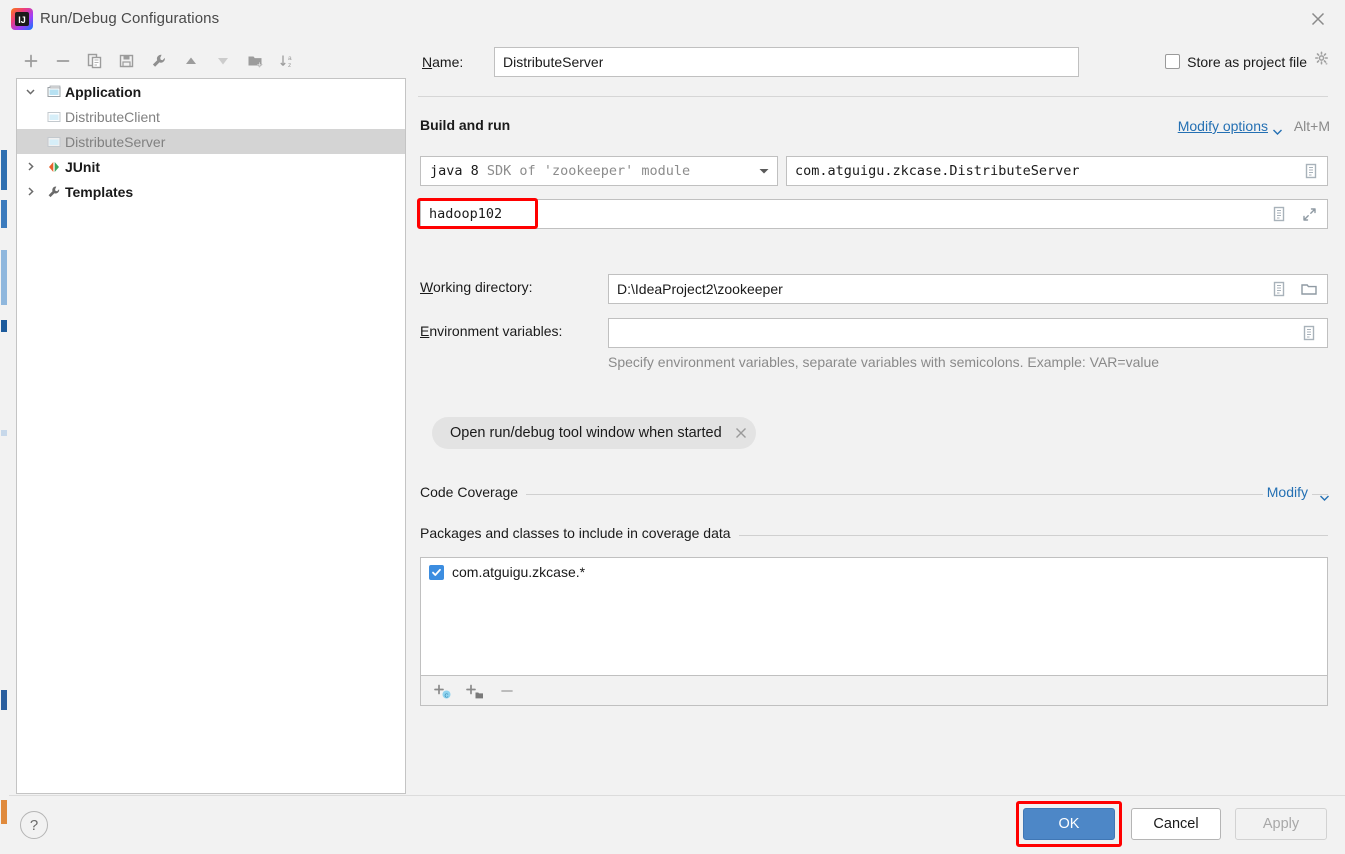  What do you see at coordinates (211, 166) in the screenshot?
I see `tree-item-junit: JUnit` at bounding box center [211, 166].